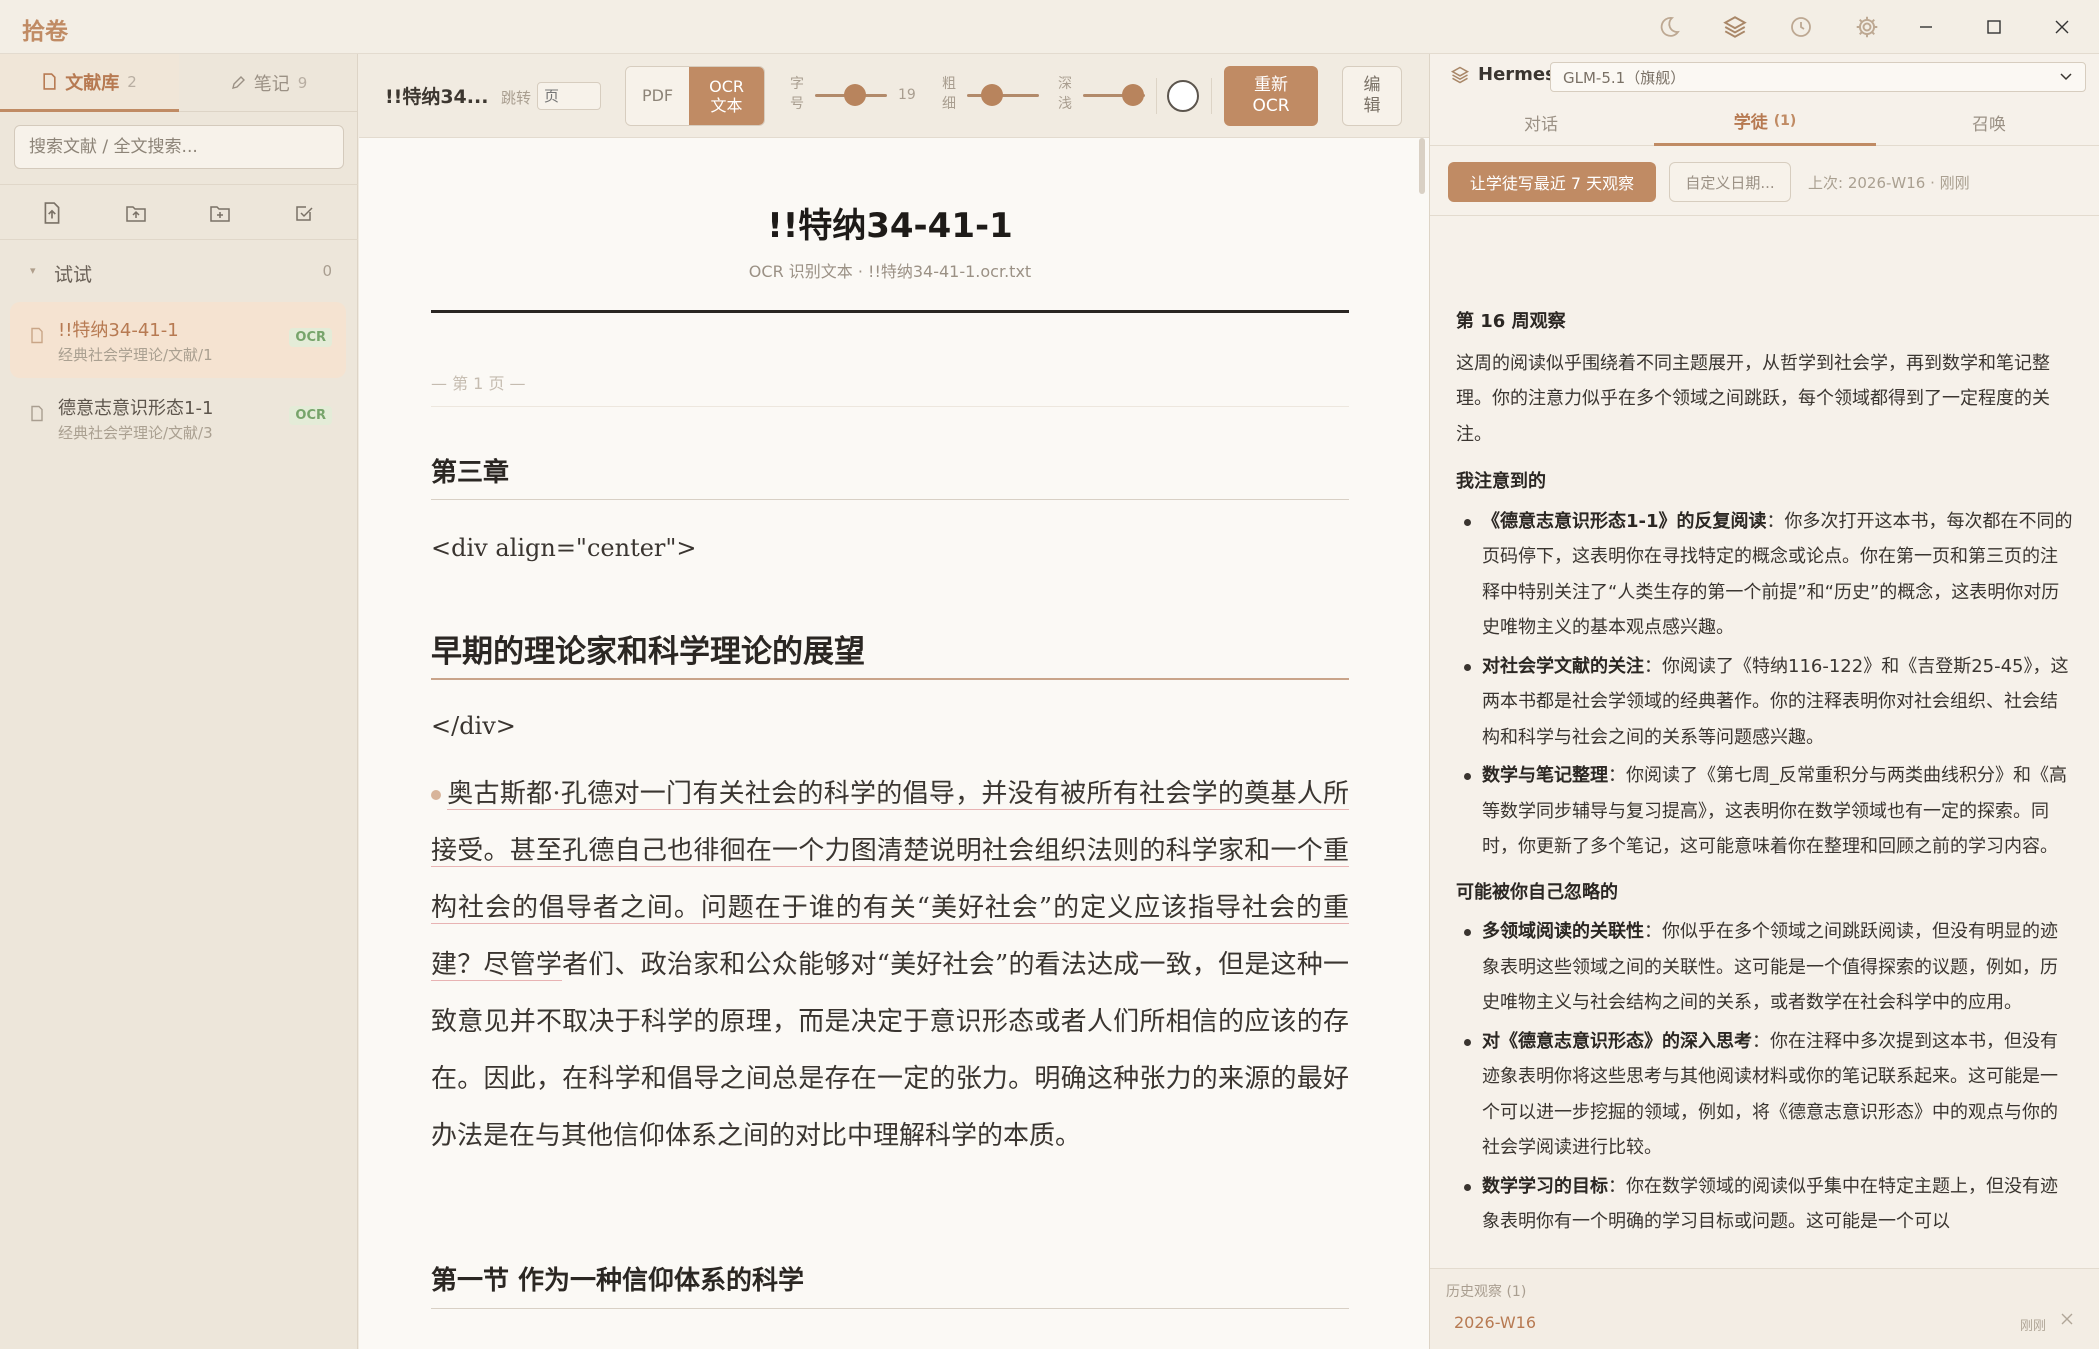 The height and width of the screenshot is (1349, 2099). What do you see at coordinates (1801, 27) in the screenshot?
I see `clock-icon` at bounding box center [1801, 27].